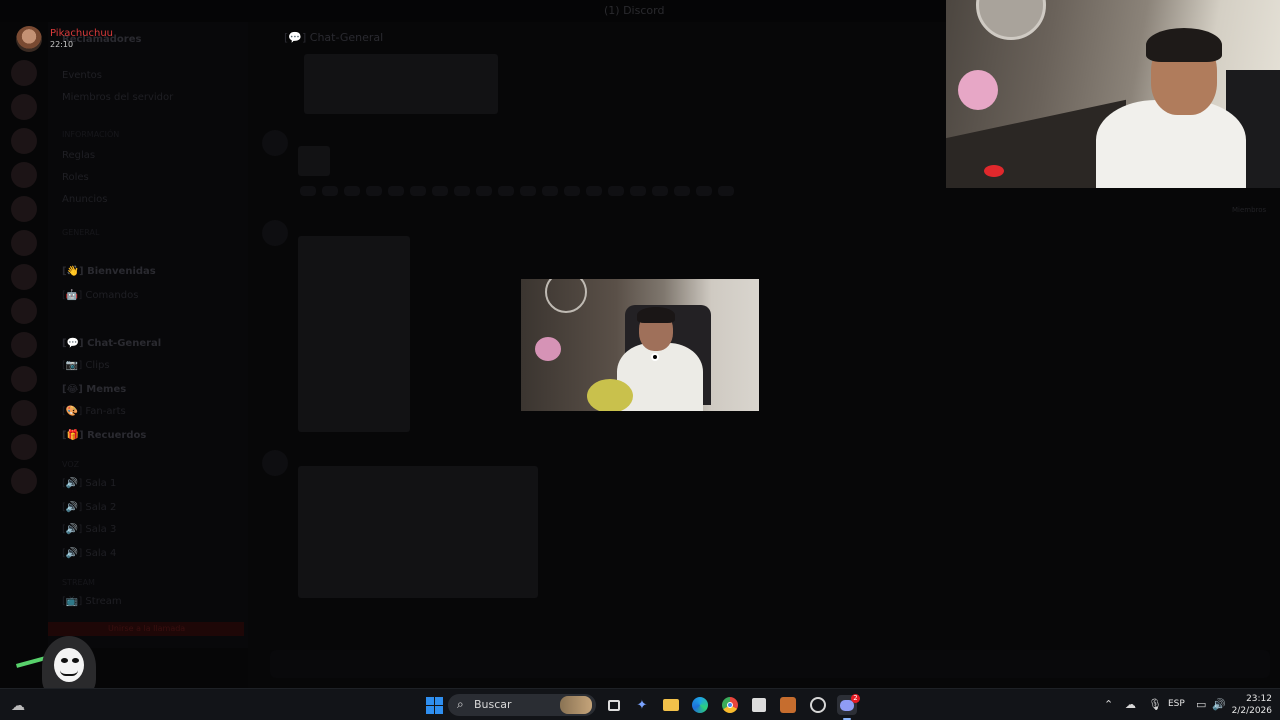  Describe the element at coordinates (124, 668) in the screenshot. I see `user-panel` at that location.